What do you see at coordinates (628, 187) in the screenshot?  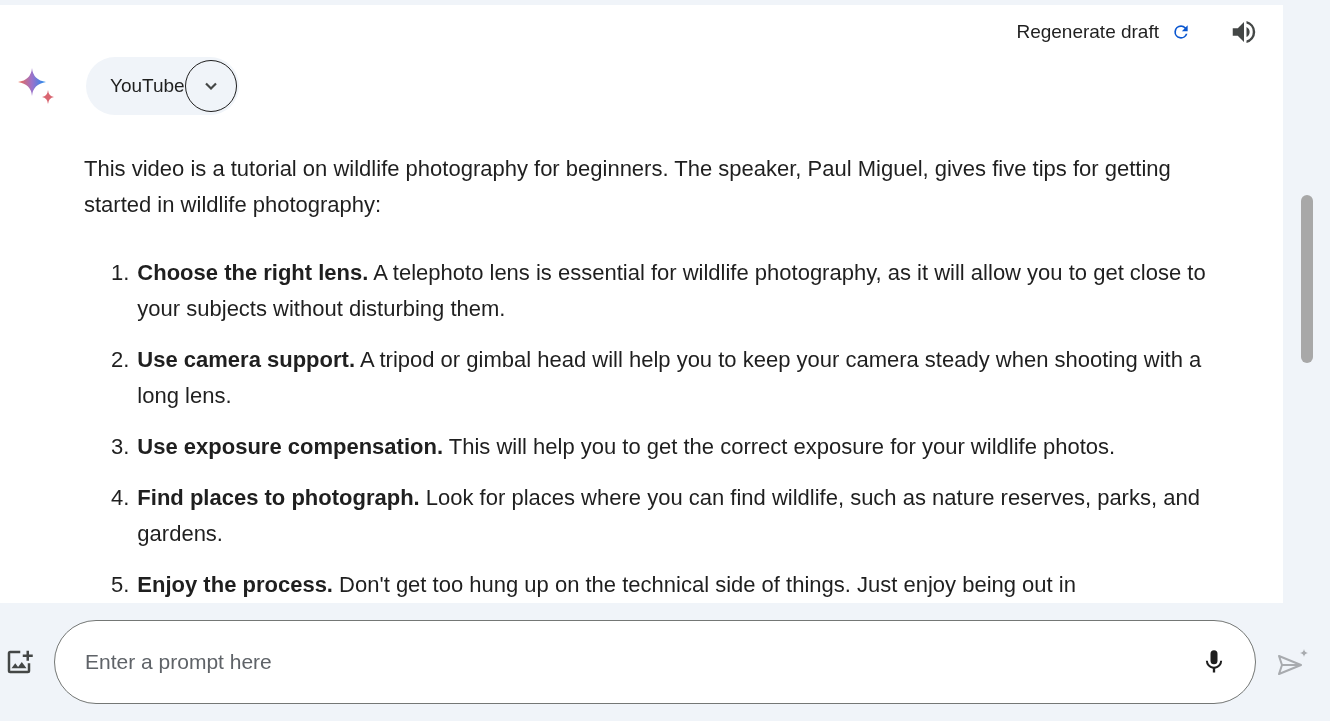 I see `intro-paragraph: This video is a tutorial on wildlife photography for beginners. The speaker, Paul Miguel, gives five tips for getting started in wildlife photography:` at bounding box center [628, 187].